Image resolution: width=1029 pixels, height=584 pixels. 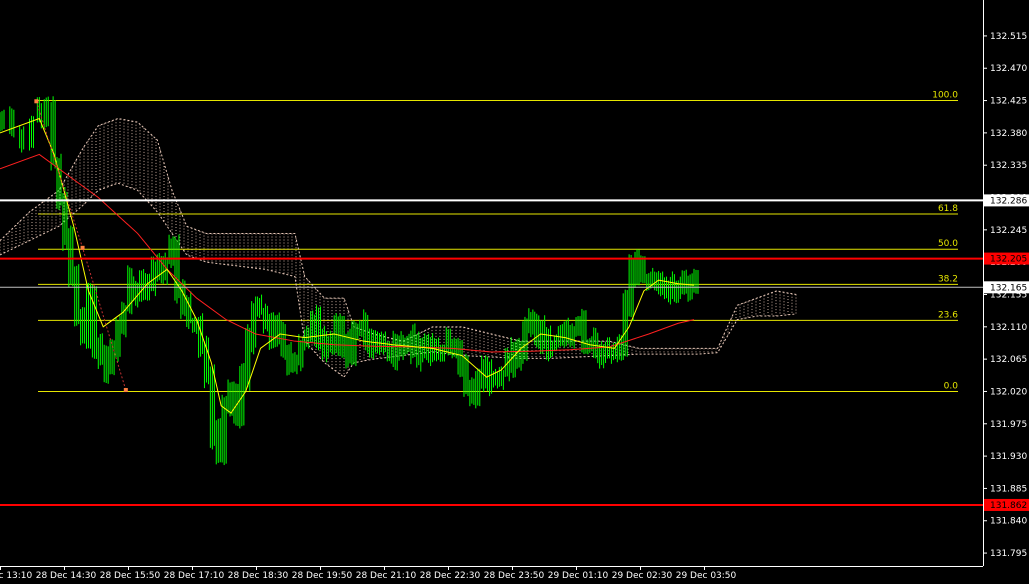 I want to click on y-tick-label: 132.380, so click(x=1008, y=134).